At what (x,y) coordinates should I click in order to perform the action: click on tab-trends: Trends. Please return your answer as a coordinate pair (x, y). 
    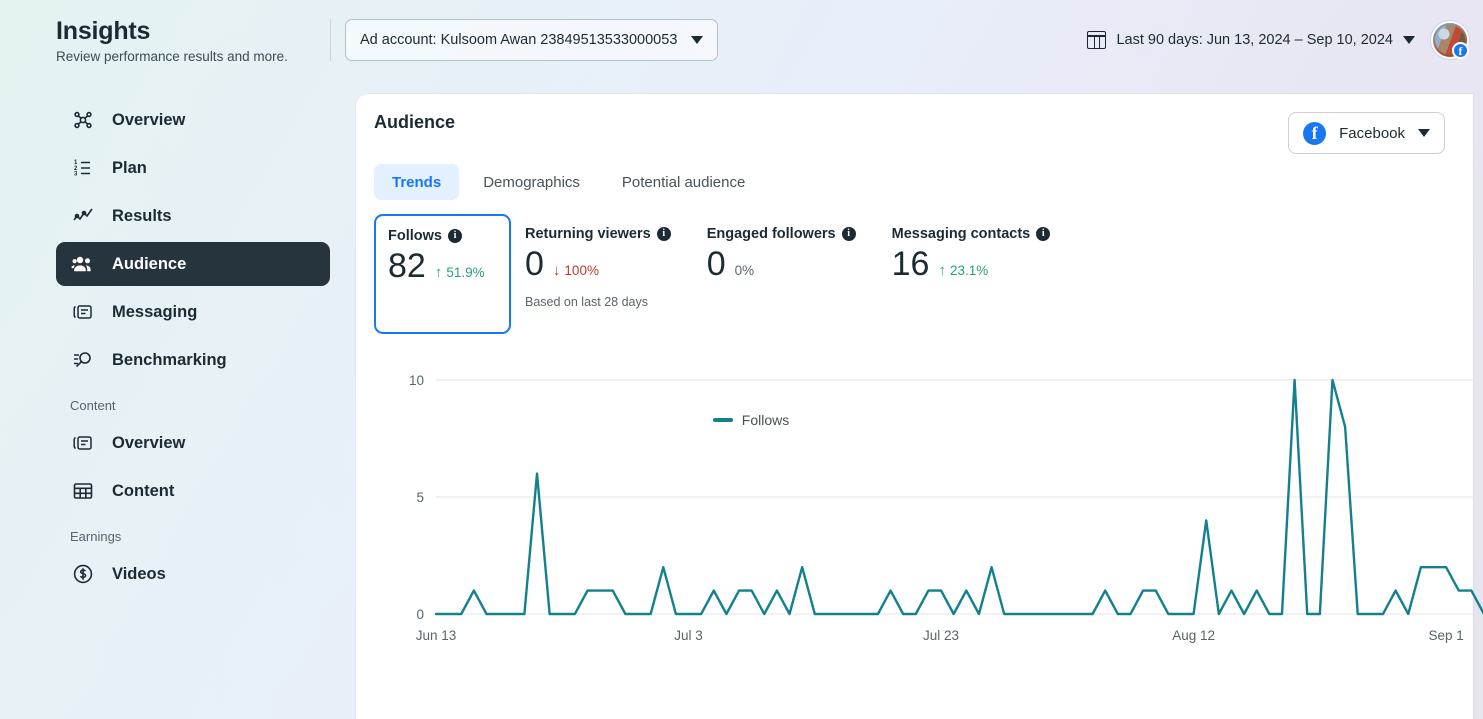
    Looking at the image, I should click on (417, 182).